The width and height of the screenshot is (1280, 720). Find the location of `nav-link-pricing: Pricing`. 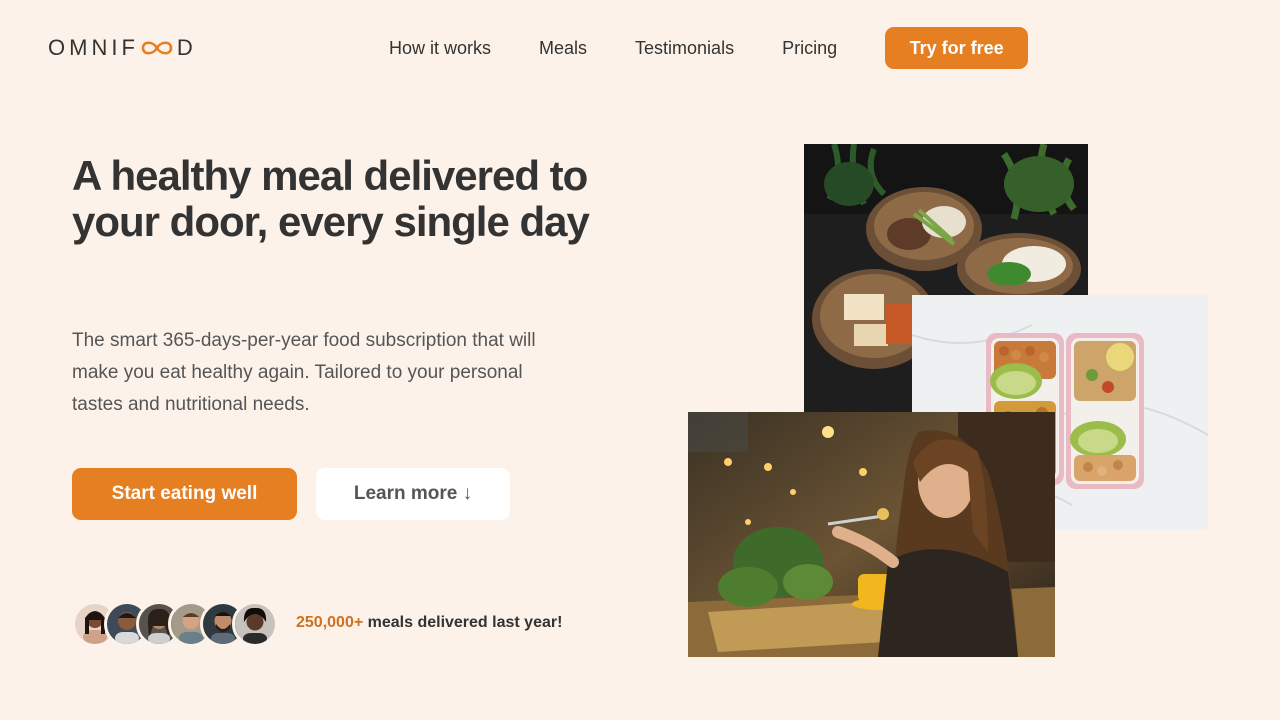

nav-link-pricing: Pricing is located at coordinates (809, 48).